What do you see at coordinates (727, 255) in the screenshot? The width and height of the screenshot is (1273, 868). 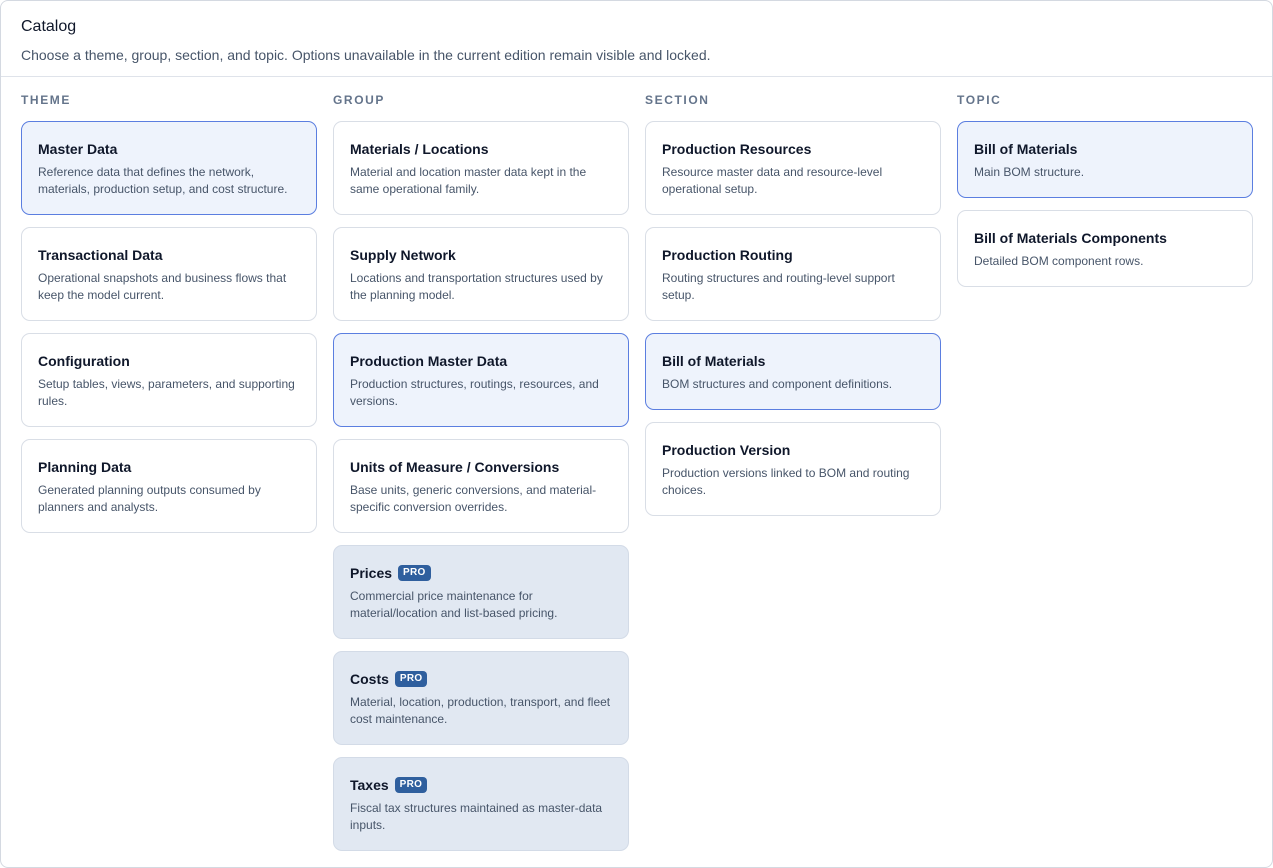 I see `card-title: Production Routing` at bounding box center [727, 255].